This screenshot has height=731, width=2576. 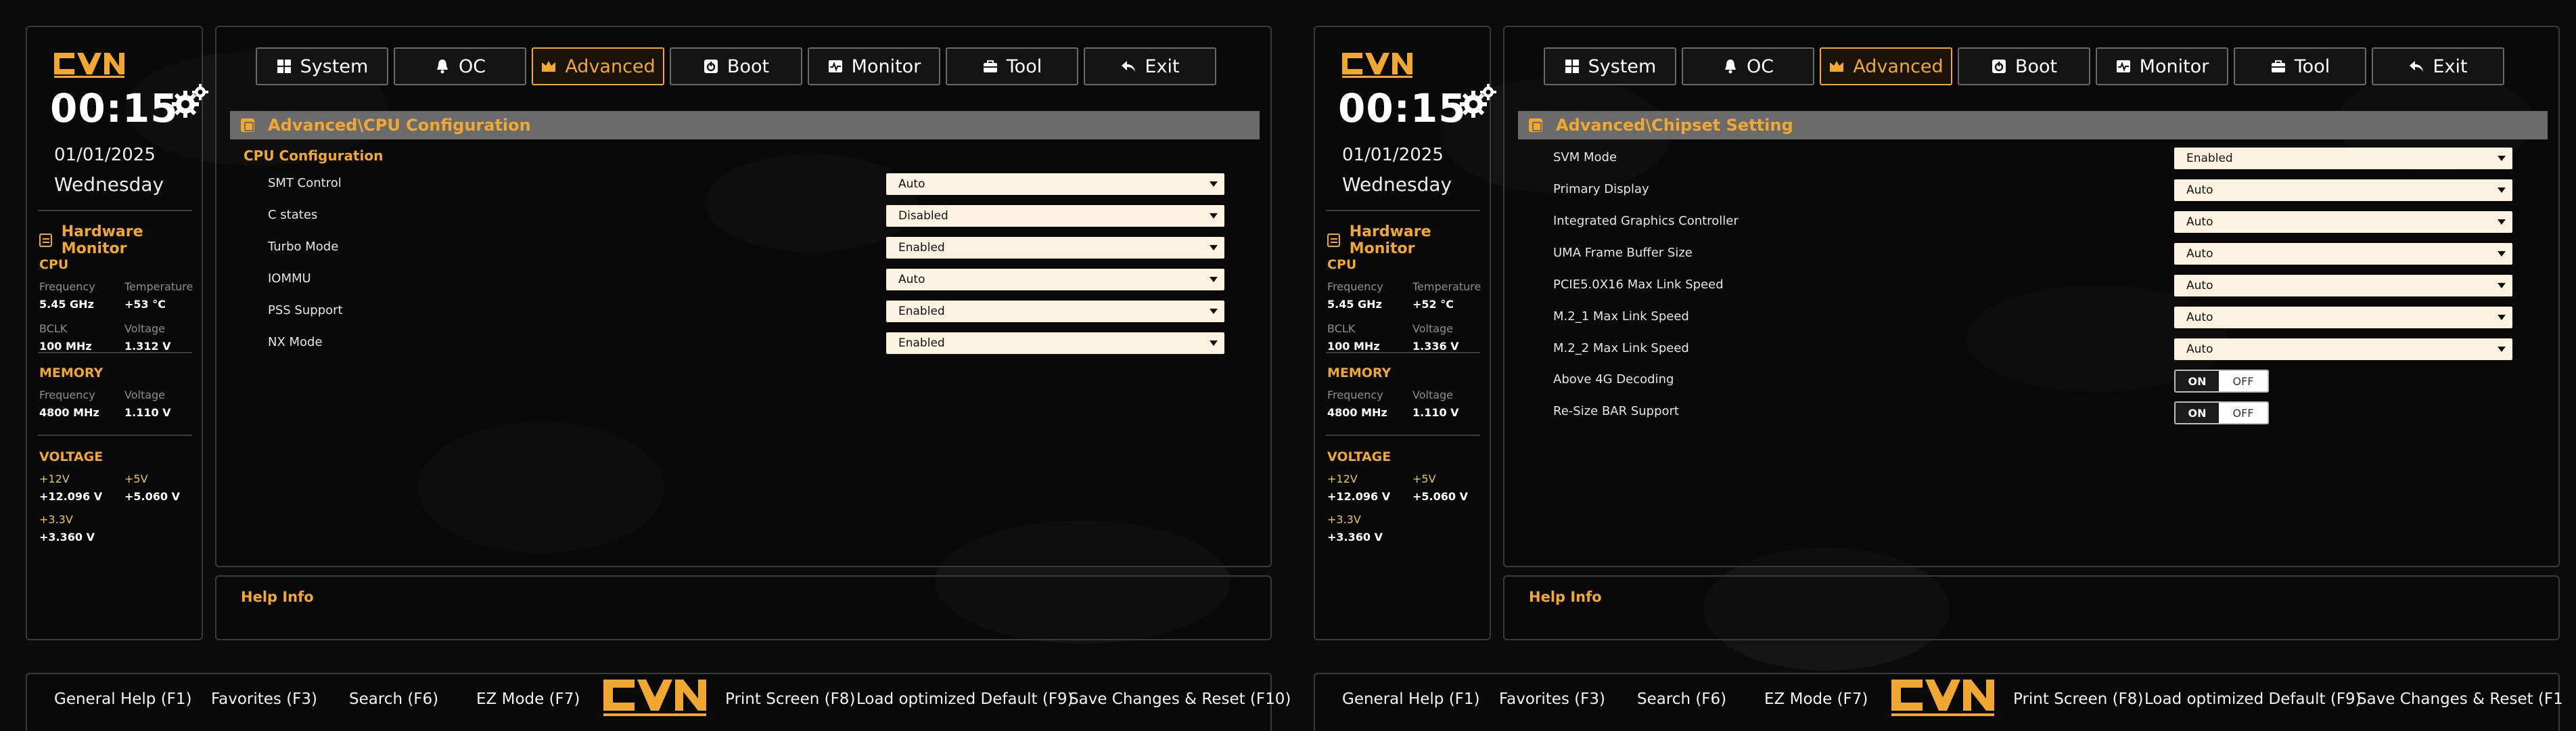 I want to click on resize-bar-toggle: ON OFF, so click(x=2221, y=412).